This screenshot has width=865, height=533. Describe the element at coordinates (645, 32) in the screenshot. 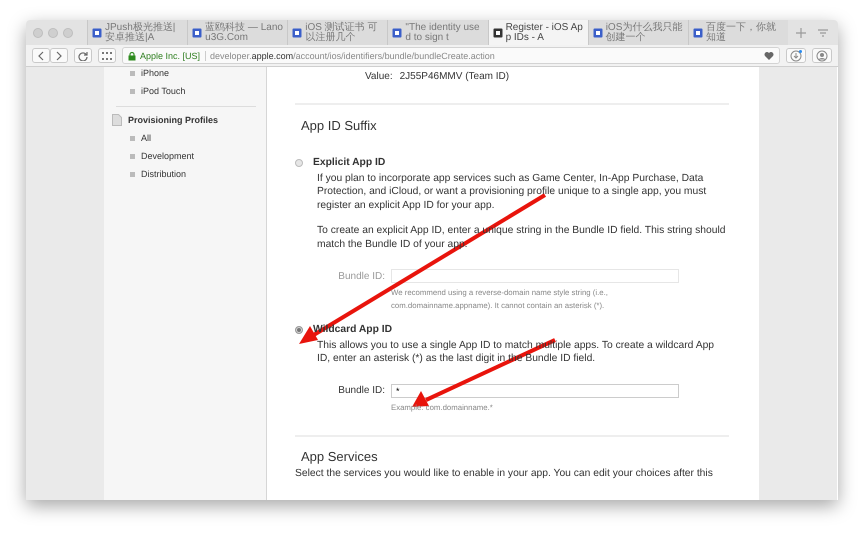

I see `tab-title: iOS为什么我只能创建一个` at that location.